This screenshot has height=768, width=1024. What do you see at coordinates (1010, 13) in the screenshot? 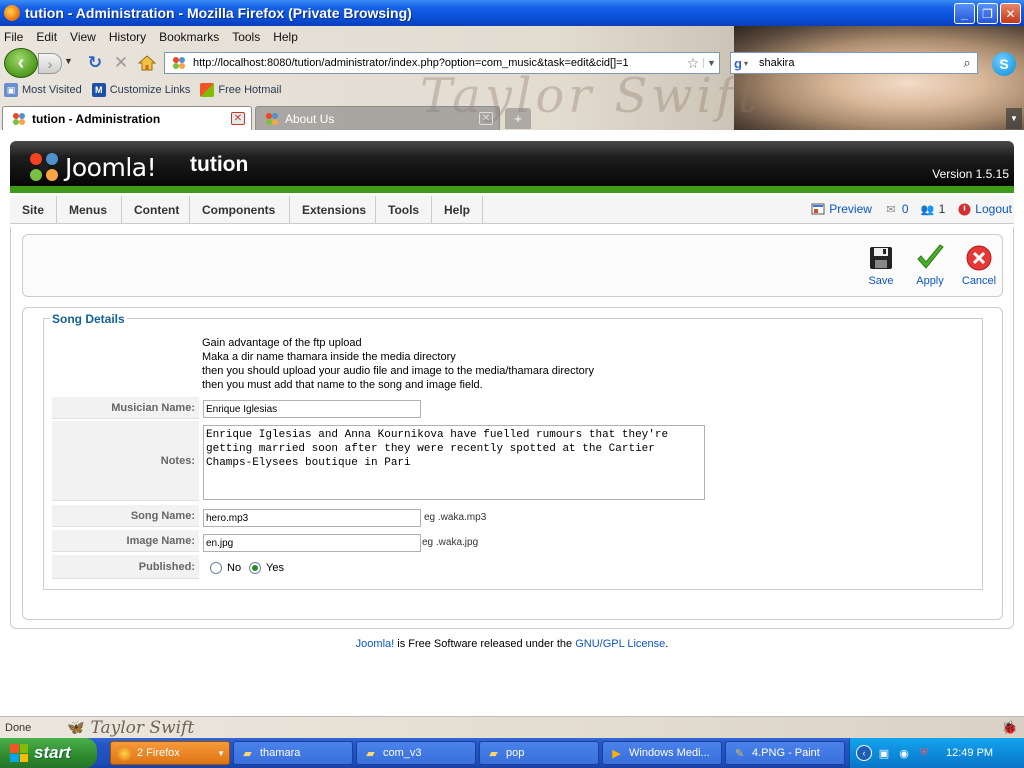
I see `close-window-button: ✕` at bounding box center [1010, 13].